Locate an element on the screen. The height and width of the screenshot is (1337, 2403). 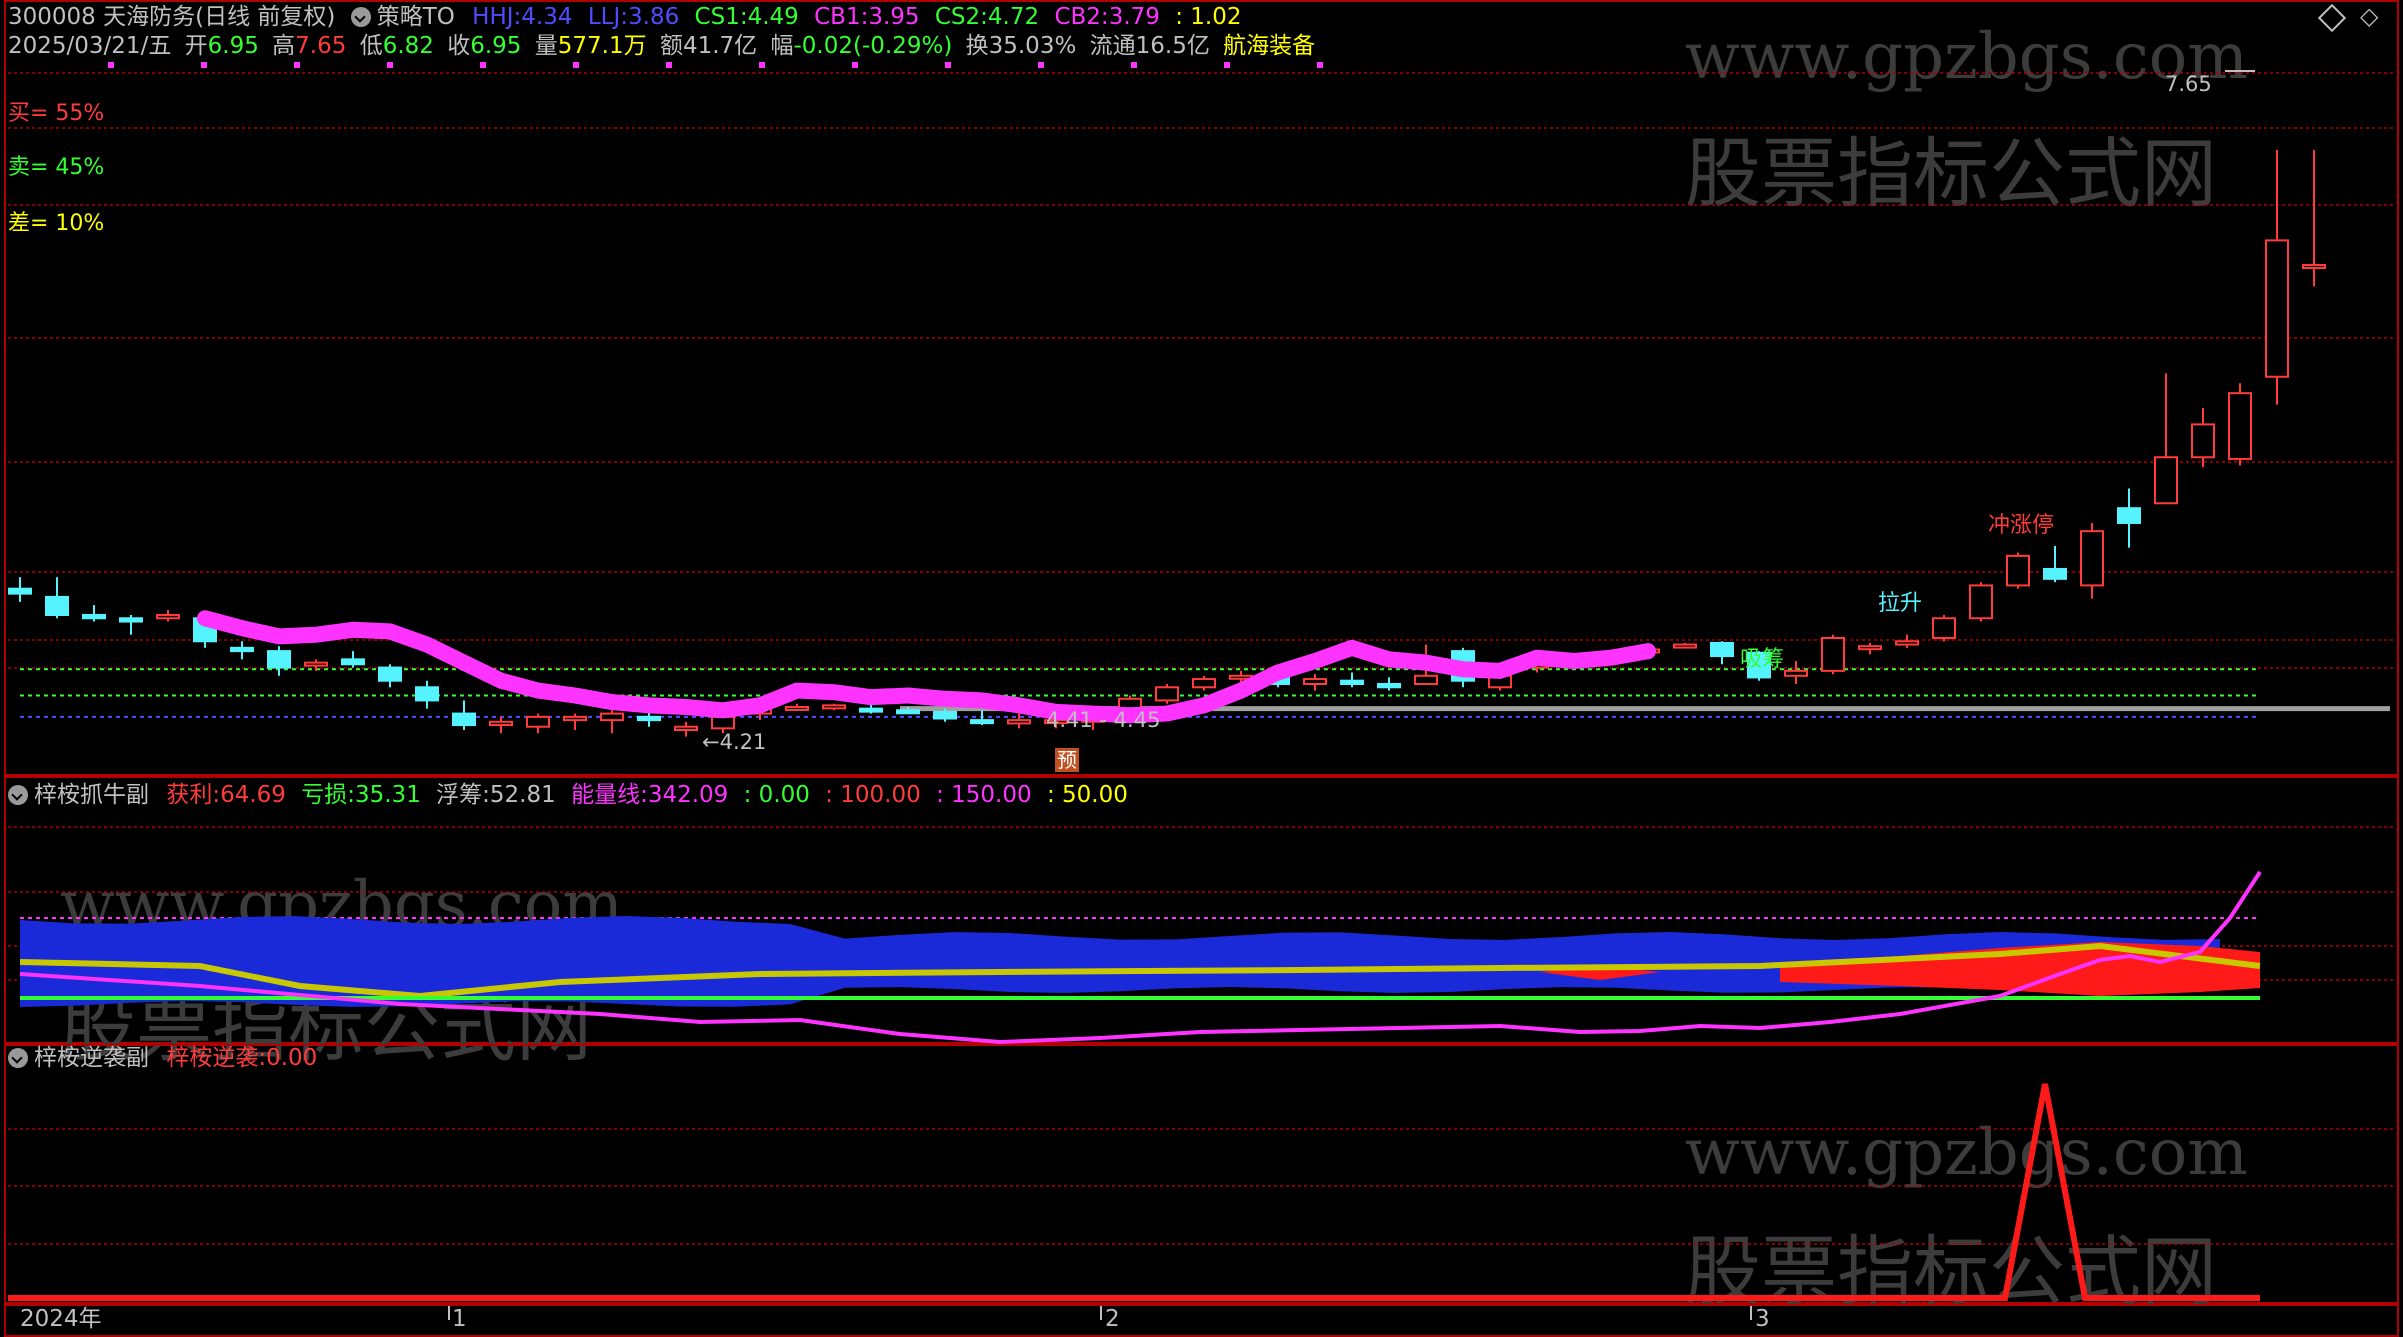
pre-badge: 预 is located at coordinates (1067, 760).